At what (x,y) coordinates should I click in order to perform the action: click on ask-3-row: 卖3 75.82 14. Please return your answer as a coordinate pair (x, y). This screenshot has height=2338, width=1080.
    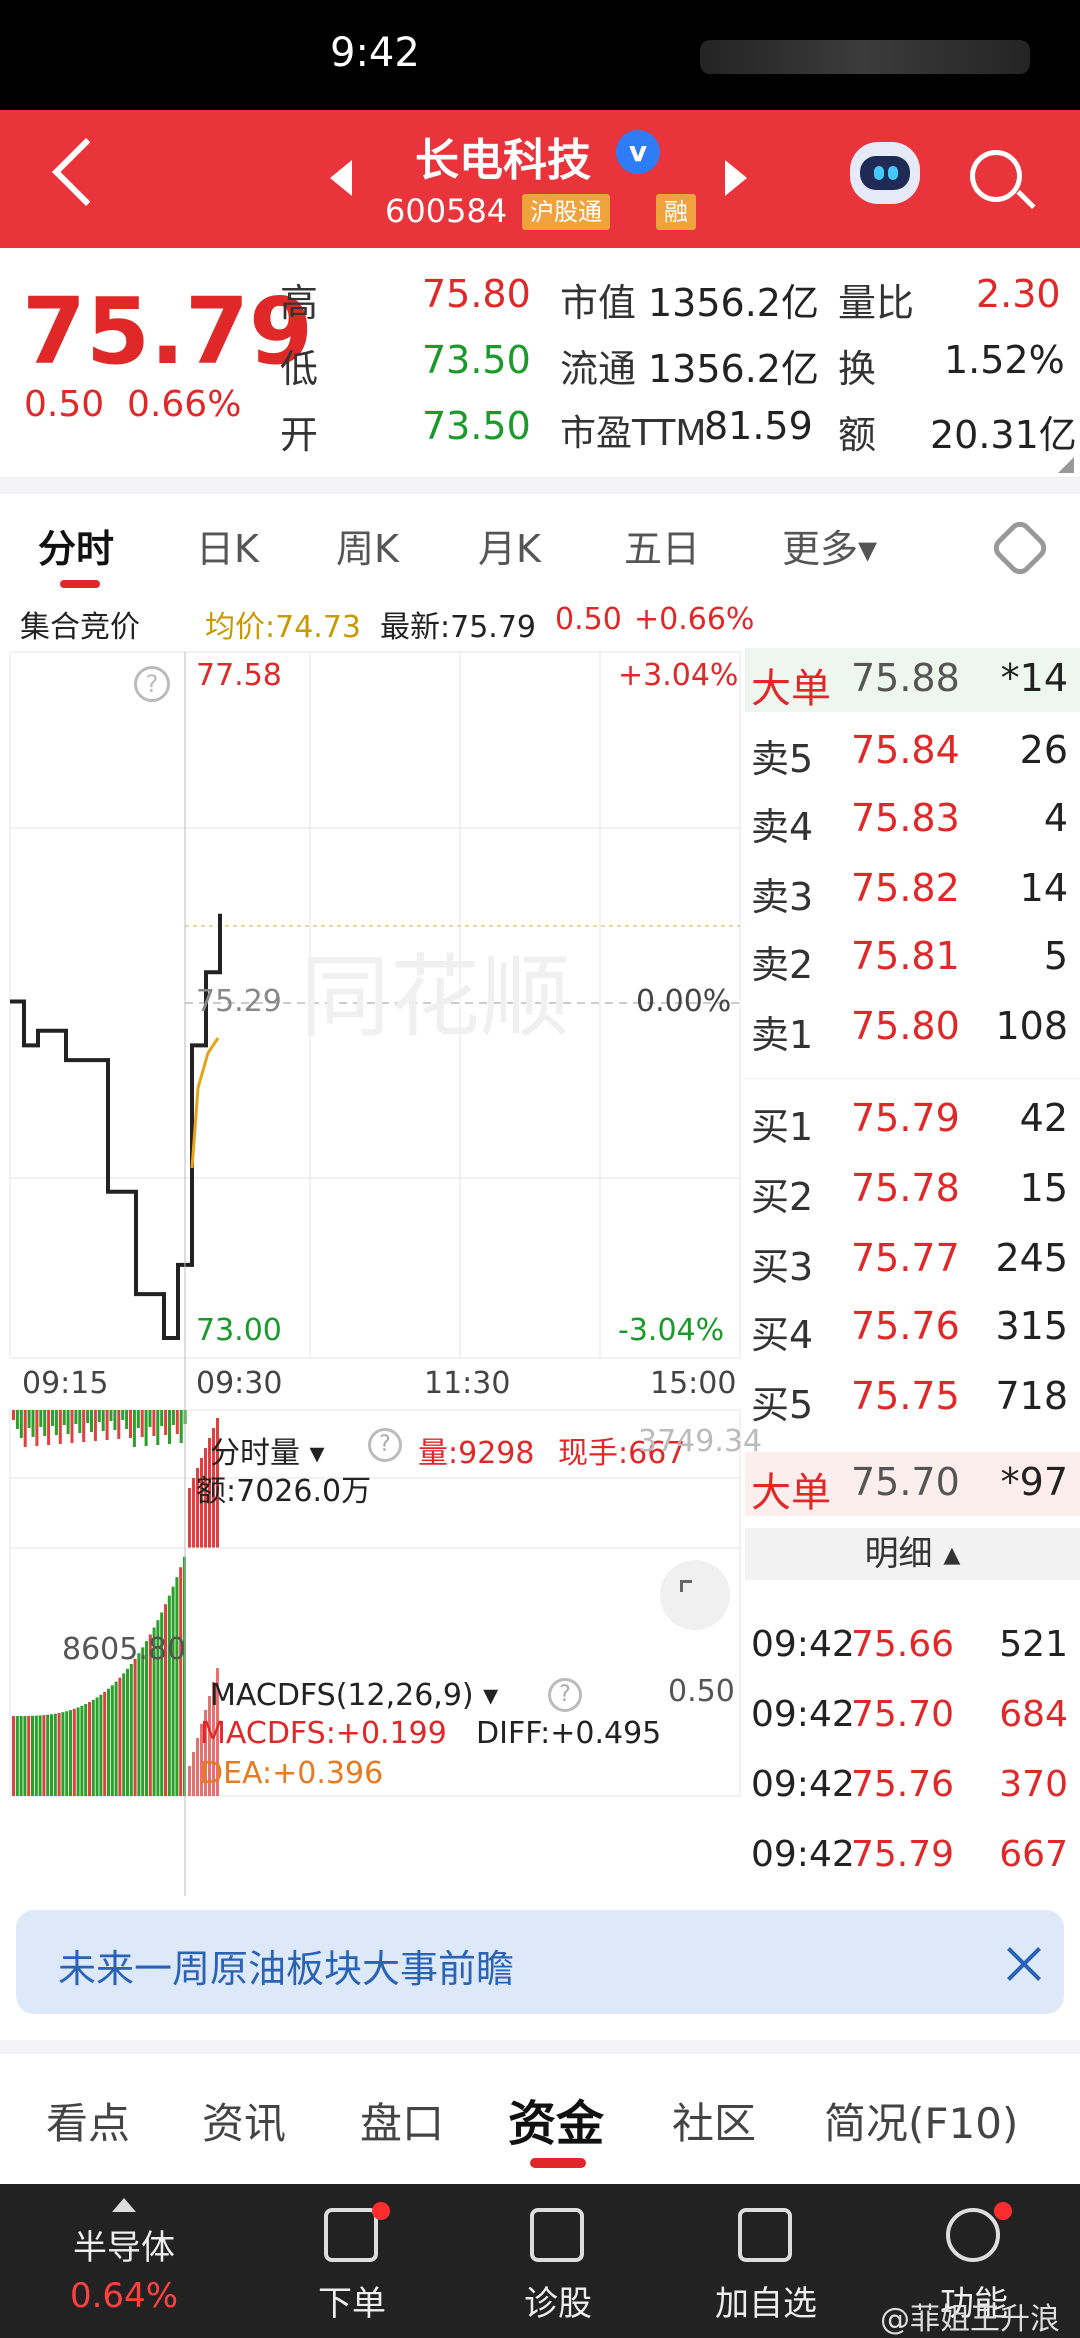
    Looking at the image, I should click on (912, 890).